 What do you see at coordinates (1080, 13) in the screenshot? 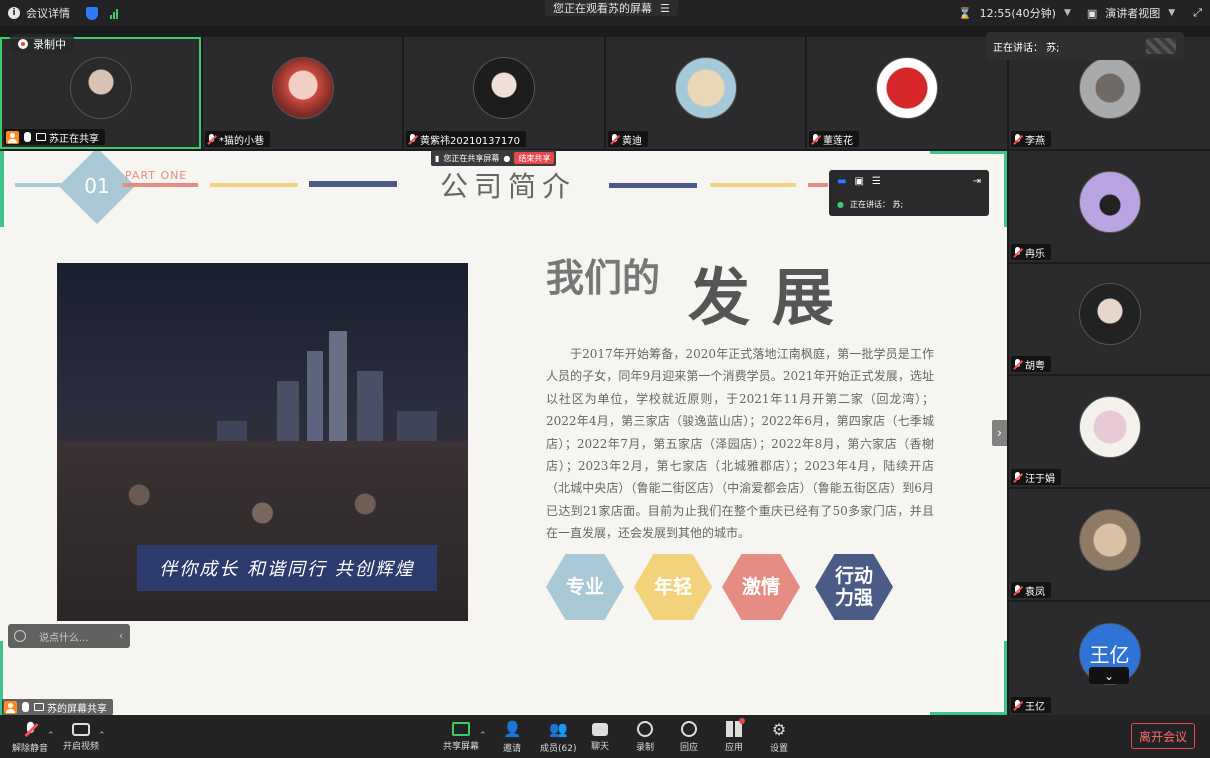
I see `top-right-controls: ⌛ 12:55(40分钟) ▼ ▣ 演讲者视图 ▼ ⤢` at bounding box center [1080, 13].